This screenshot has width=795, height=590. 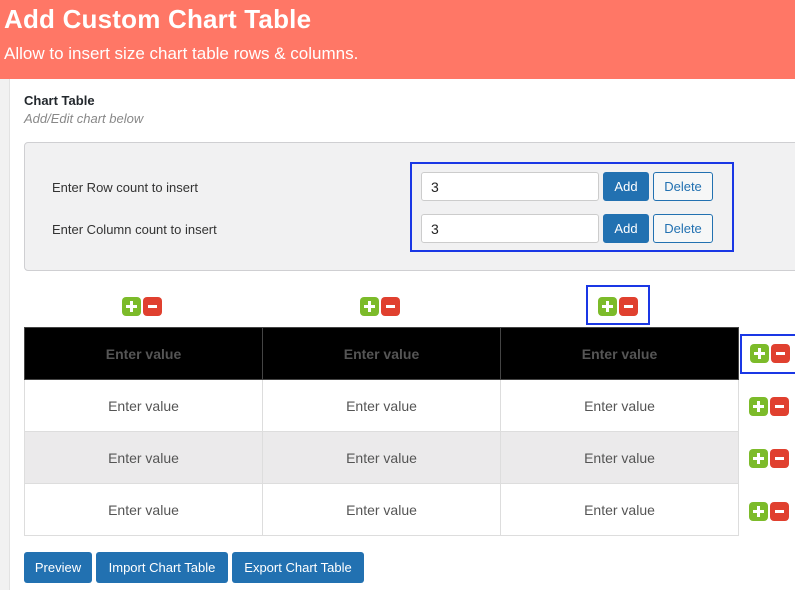 I want to click on row-4-controls, so click(x=769, y=511).